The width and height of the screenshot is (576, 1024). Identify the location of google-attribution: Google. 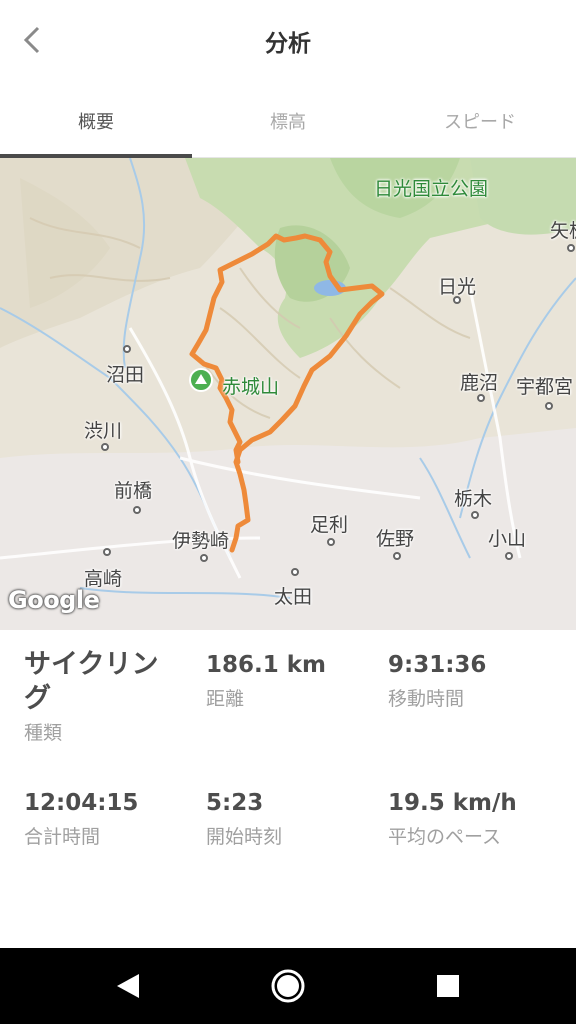
(54, 600).